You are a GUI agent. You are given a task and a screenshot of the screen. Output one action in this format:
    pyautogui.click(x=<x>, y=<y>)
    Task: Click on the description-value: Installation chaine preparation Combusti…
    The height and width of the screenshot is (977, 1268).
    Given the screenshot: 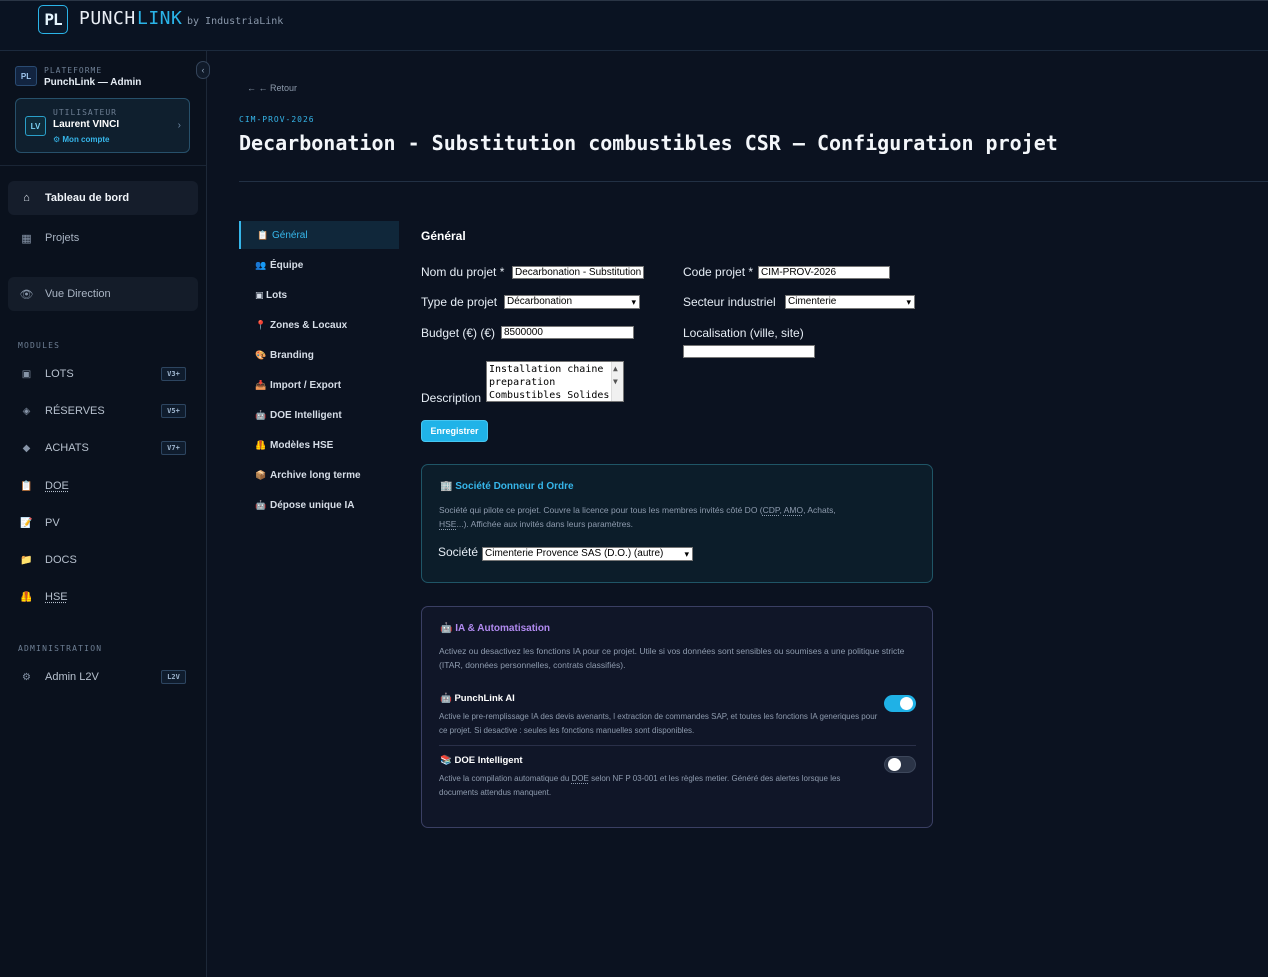 What is the action you would take?
    pyautogui.click(x=549, y=382)
    